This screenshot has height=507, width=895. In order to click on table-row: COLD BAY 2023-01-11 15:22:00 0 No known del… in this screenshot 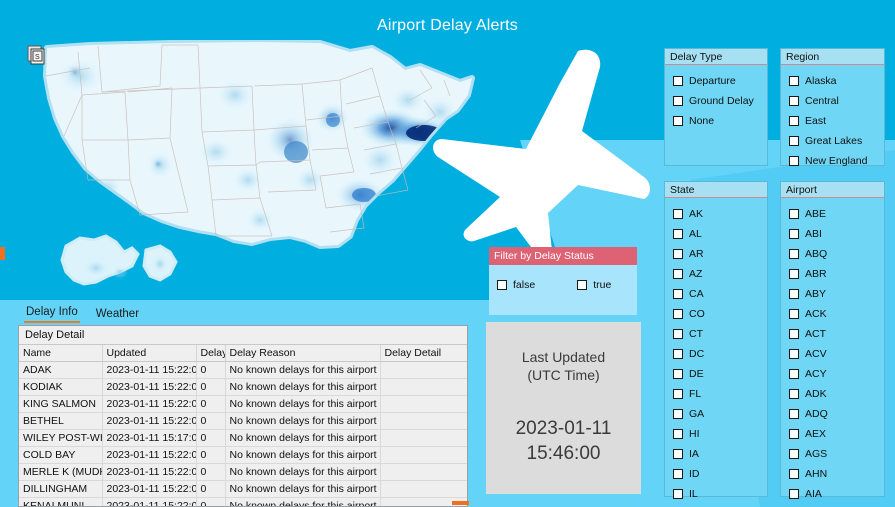, I will do `click(243, 455)`.